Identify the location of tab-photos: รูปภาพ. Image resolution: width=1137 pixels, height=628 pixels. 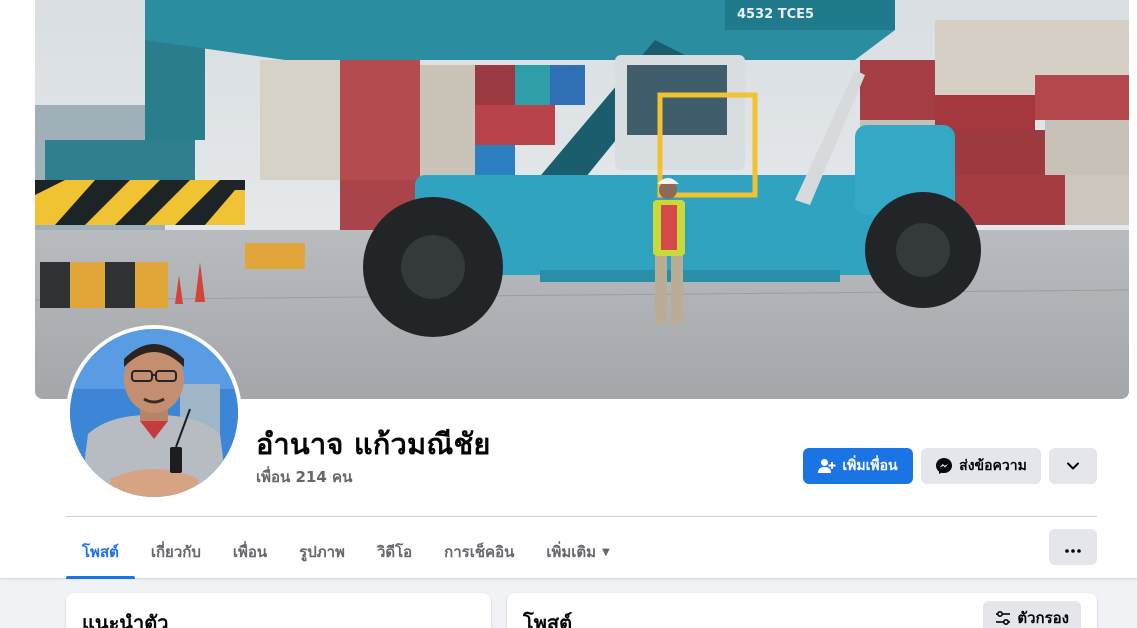
(322, 552).